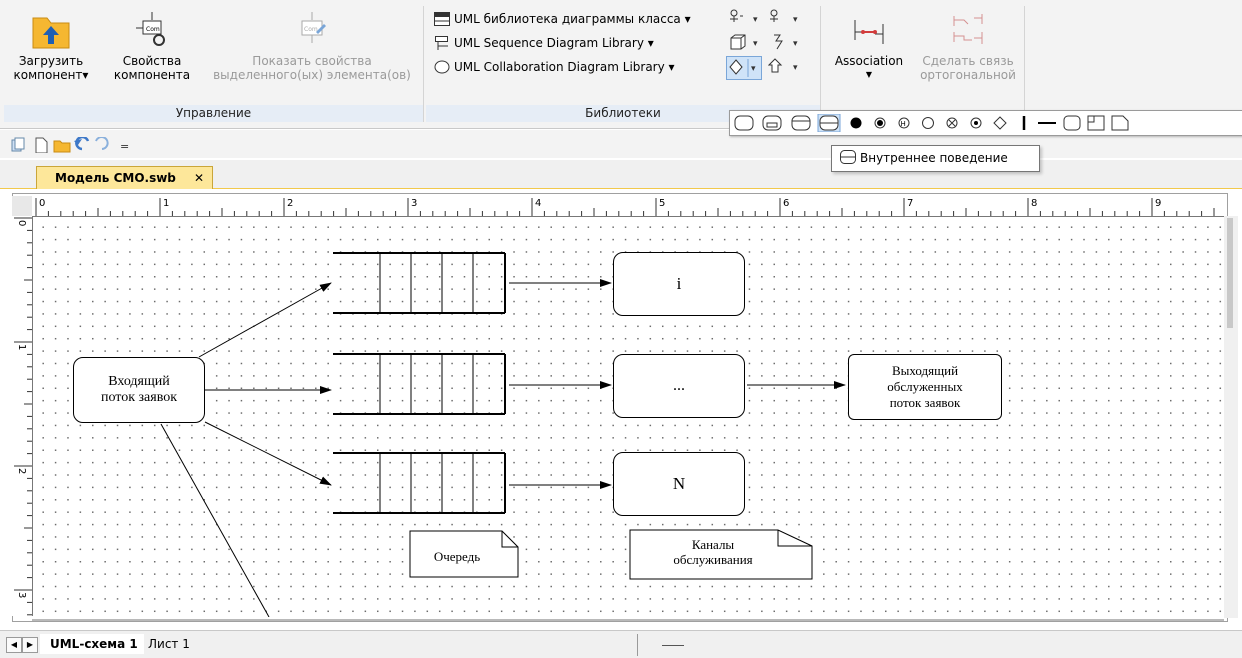 This screenshot has height=658, width=1242. What do you see at coordinates (312, 75) in the screenshot?
I see `show-props-label-2: выделенного(ых) элемента(ов)` at bounding box center [312, 75].